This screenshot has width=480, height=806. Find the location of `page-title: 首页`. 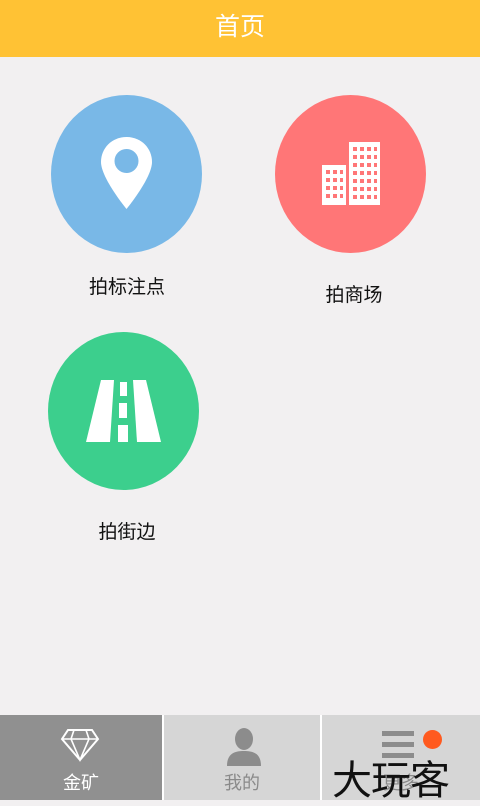

page-title: 首页 is located at coordinates (239, 26).